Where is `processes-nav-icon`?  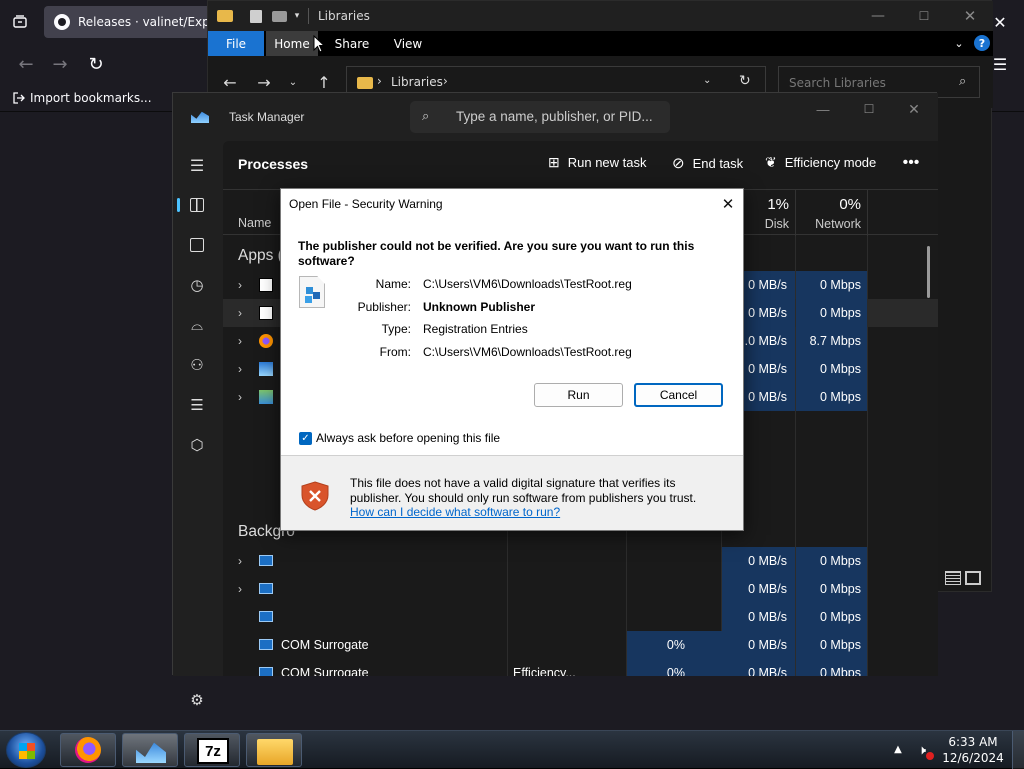
processes-nav-icon is located at coordinates (197, 205).